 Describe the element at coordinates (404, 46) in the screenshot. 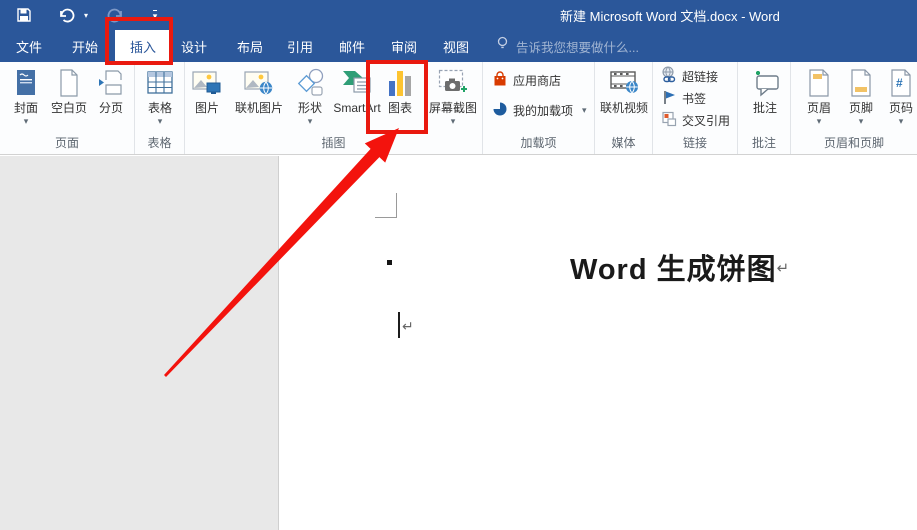

I see `tab-review: 审阅` at that location.